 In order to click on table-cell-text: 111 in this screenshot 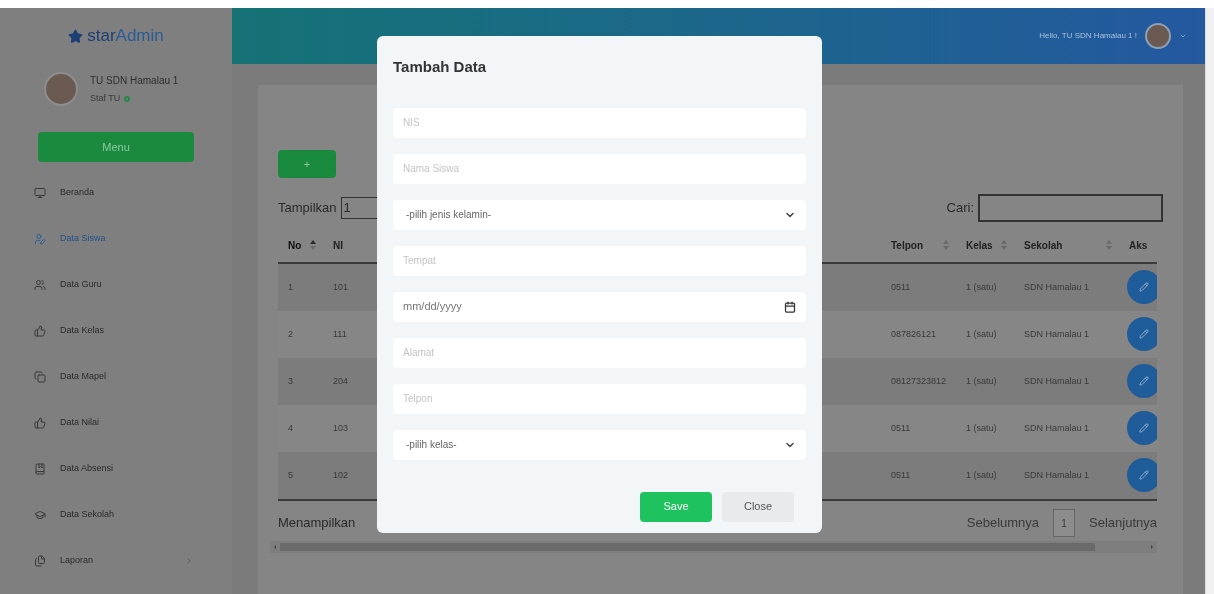, I will do `click(340, 334)`.